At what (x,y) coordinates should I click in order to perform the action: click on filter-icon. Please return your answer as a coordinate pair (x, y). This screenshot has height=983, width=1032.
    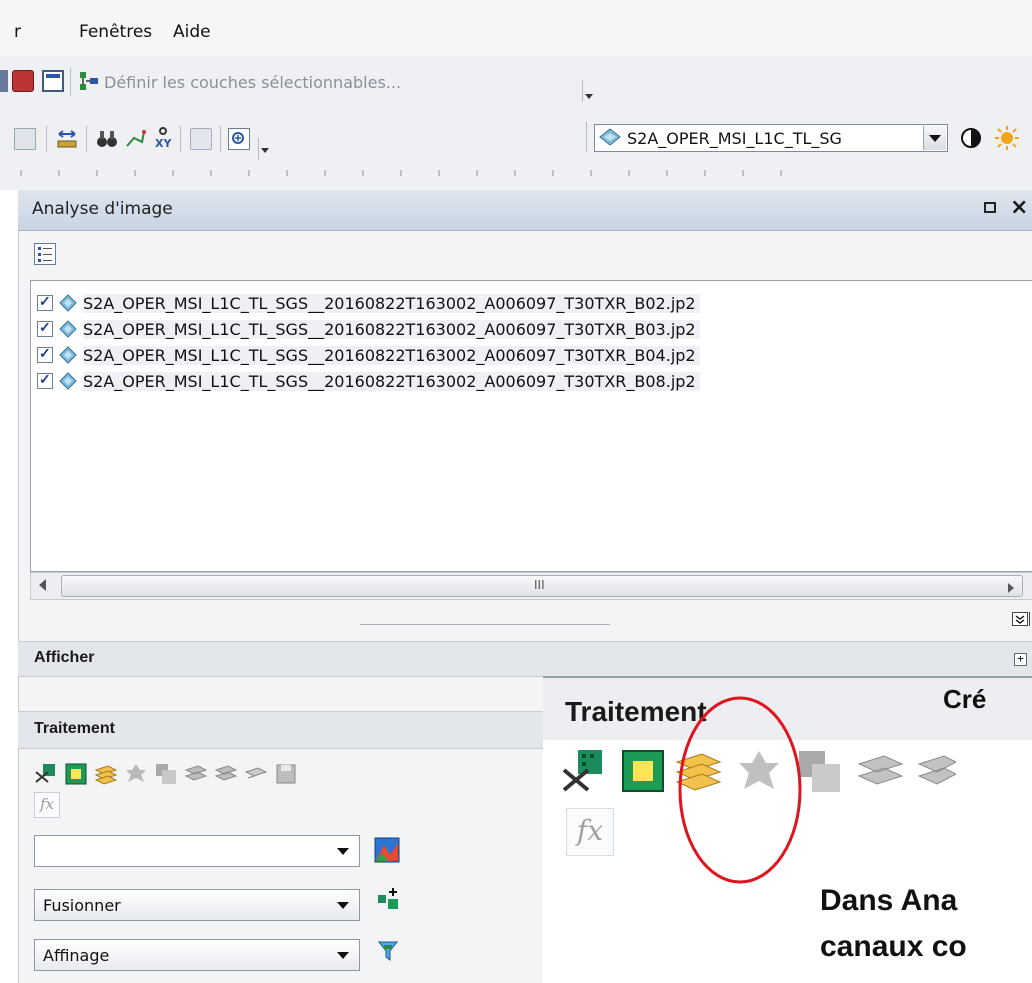
    Looking at the image, I should click on (388, 951).